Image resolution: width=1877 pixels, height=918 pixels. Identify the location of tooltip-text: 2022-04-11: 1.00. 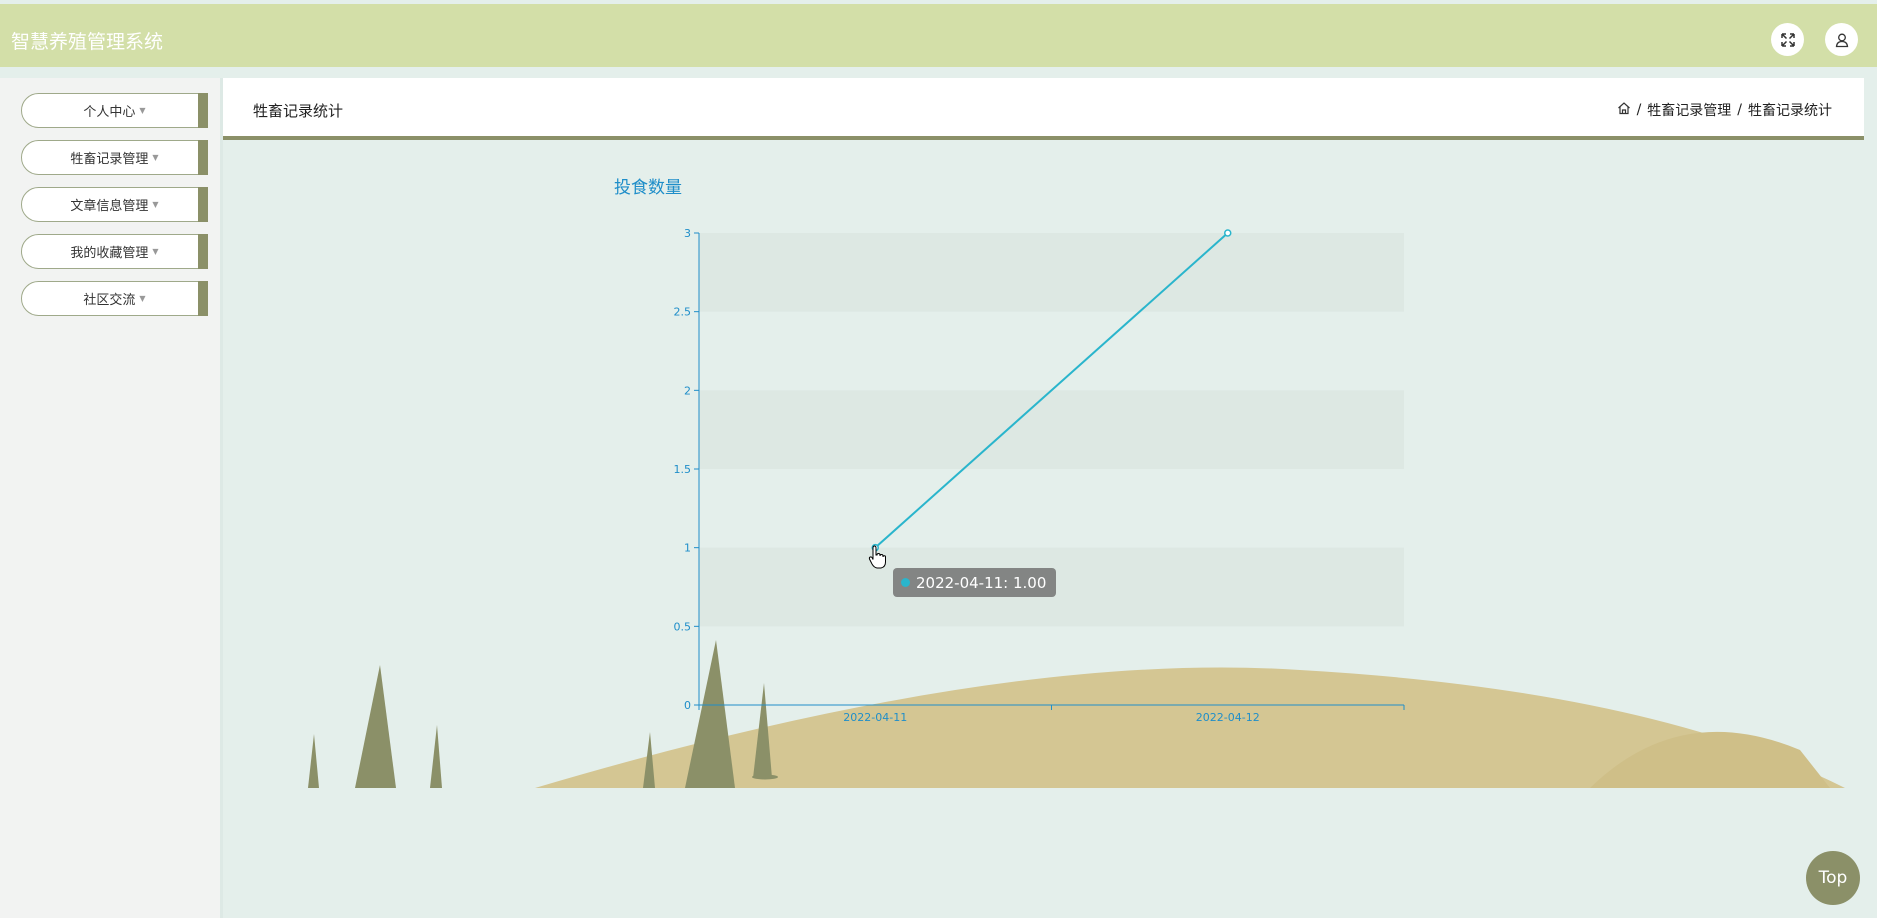
(981, 582).